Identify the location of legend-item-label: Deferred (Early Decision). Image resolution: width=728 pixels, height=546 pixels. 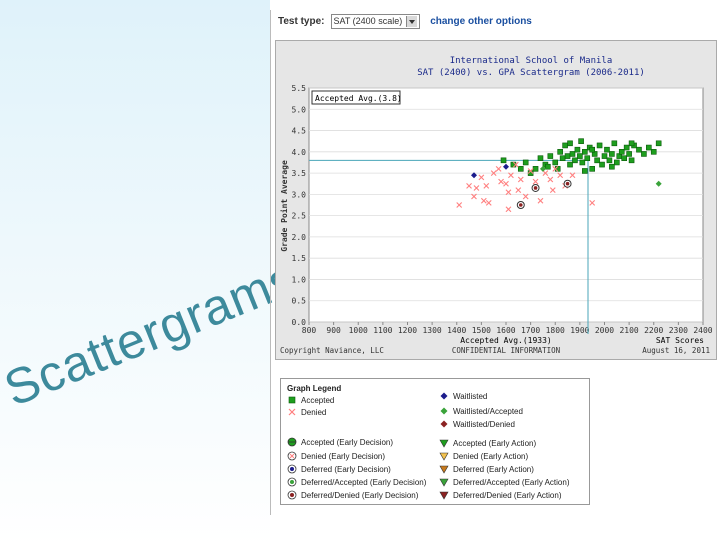
(346, 469).